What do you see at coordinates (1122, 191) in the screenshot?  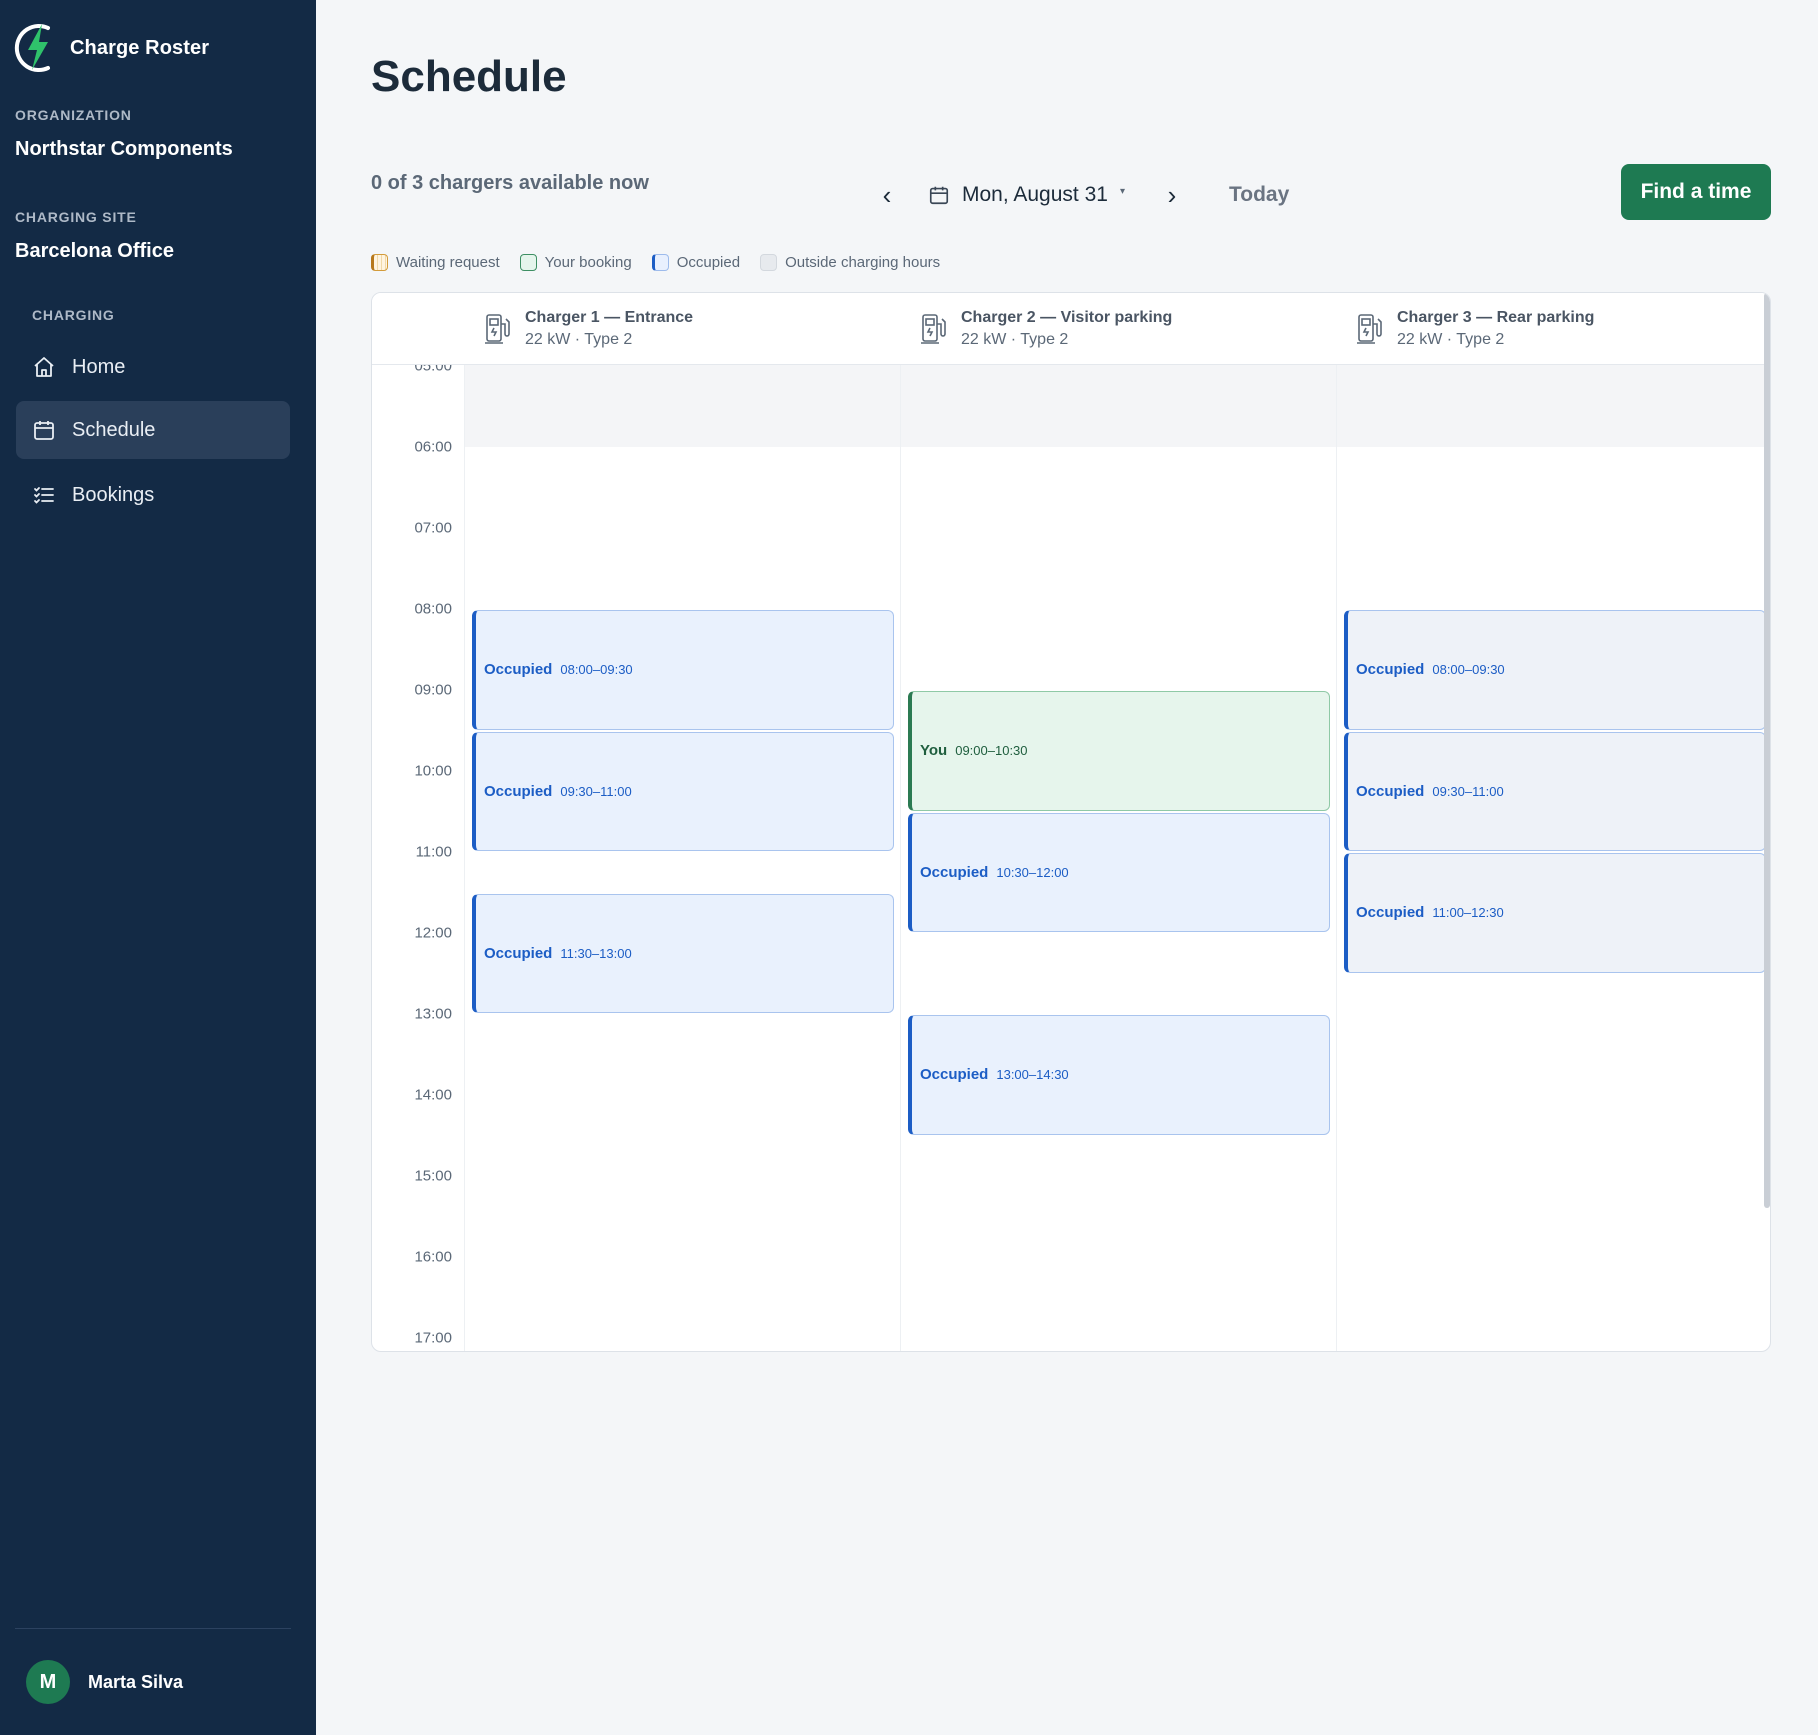 I see `chevron-down-icon: ▾` at bounding box center [1122, 191].